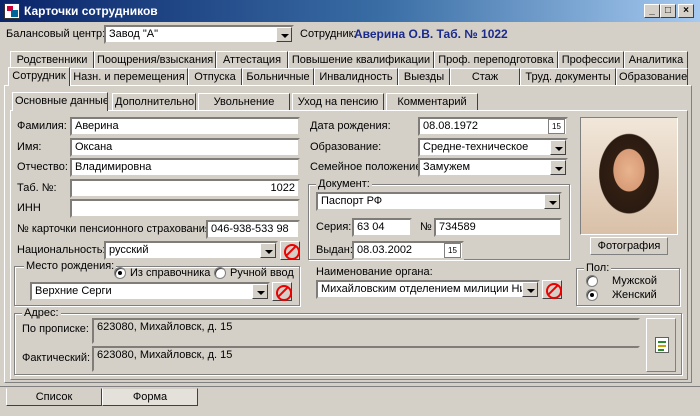 The height and width of the screenshot is (416, 700). I want to click on document-edit-icon, so click(662, 345).